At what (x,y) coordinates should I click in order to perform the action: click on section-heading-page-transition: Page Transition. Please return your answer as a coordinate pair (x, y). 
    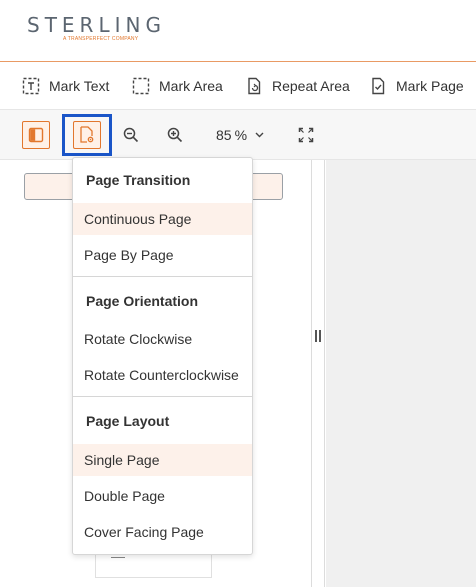
    Looking at the image, I should click on (138, 180).